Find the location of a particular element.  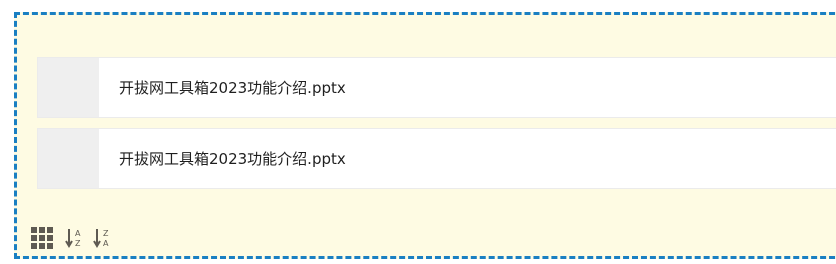

sort-z-to-a-icon: Z A is located at coordinates (101, 238).